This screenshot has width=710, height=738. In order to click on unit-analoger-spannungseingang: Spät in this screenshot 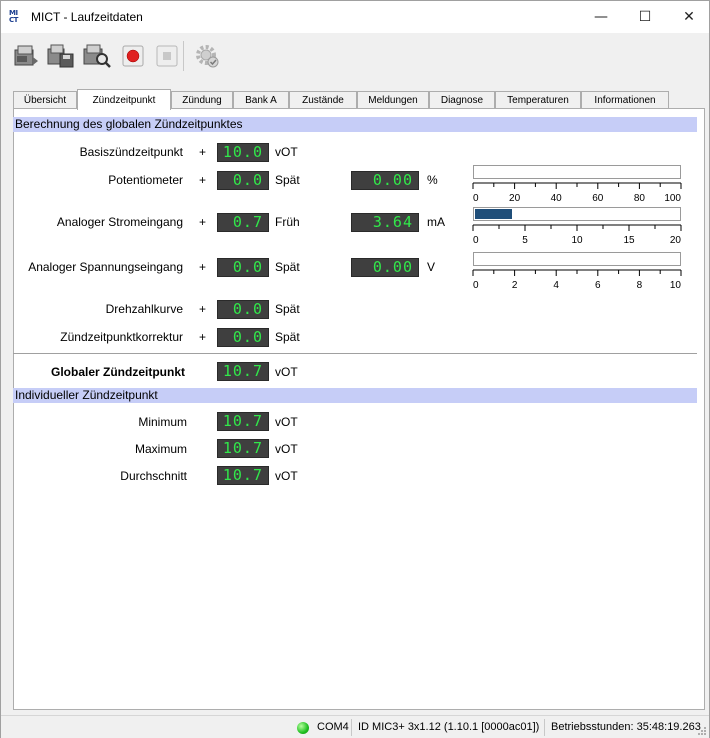, I will do `click(287, 267)`.